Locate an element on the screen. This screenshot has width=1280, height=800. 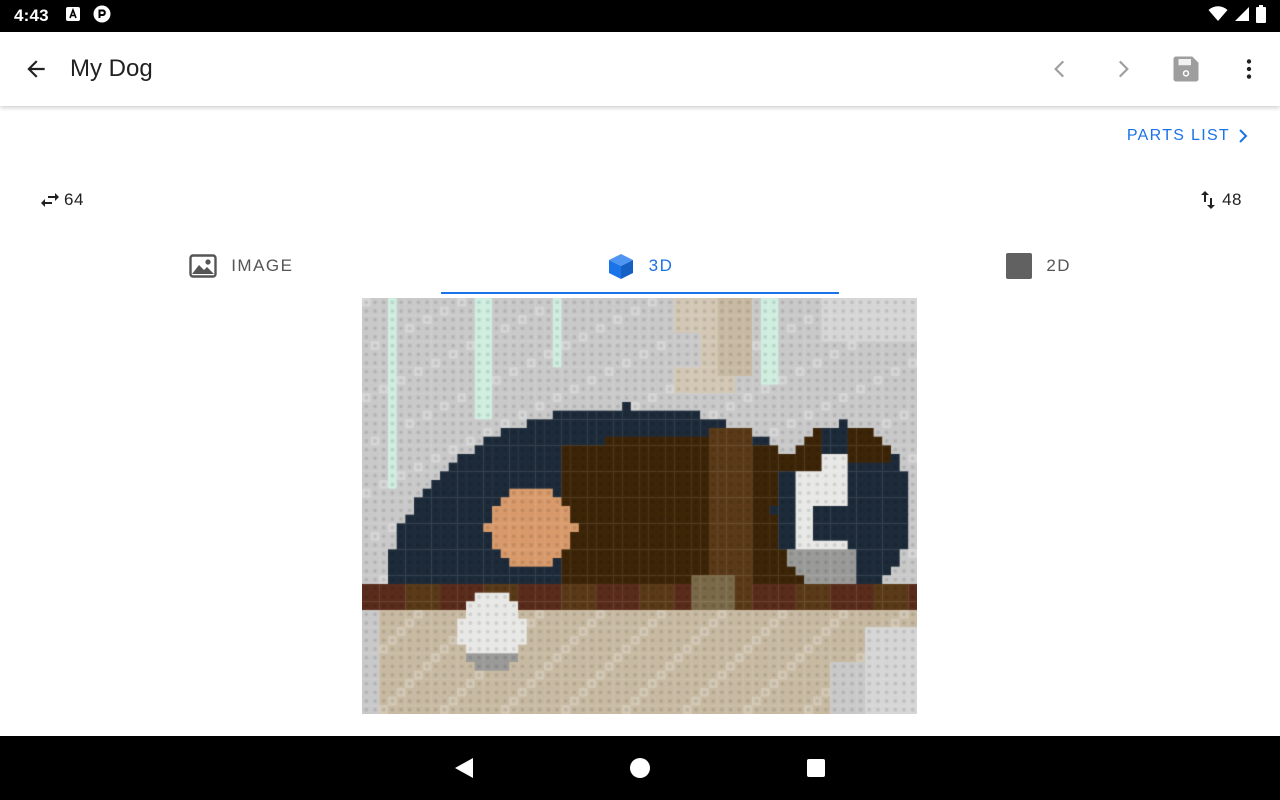
next-button is located at coordinates (1122, 69).